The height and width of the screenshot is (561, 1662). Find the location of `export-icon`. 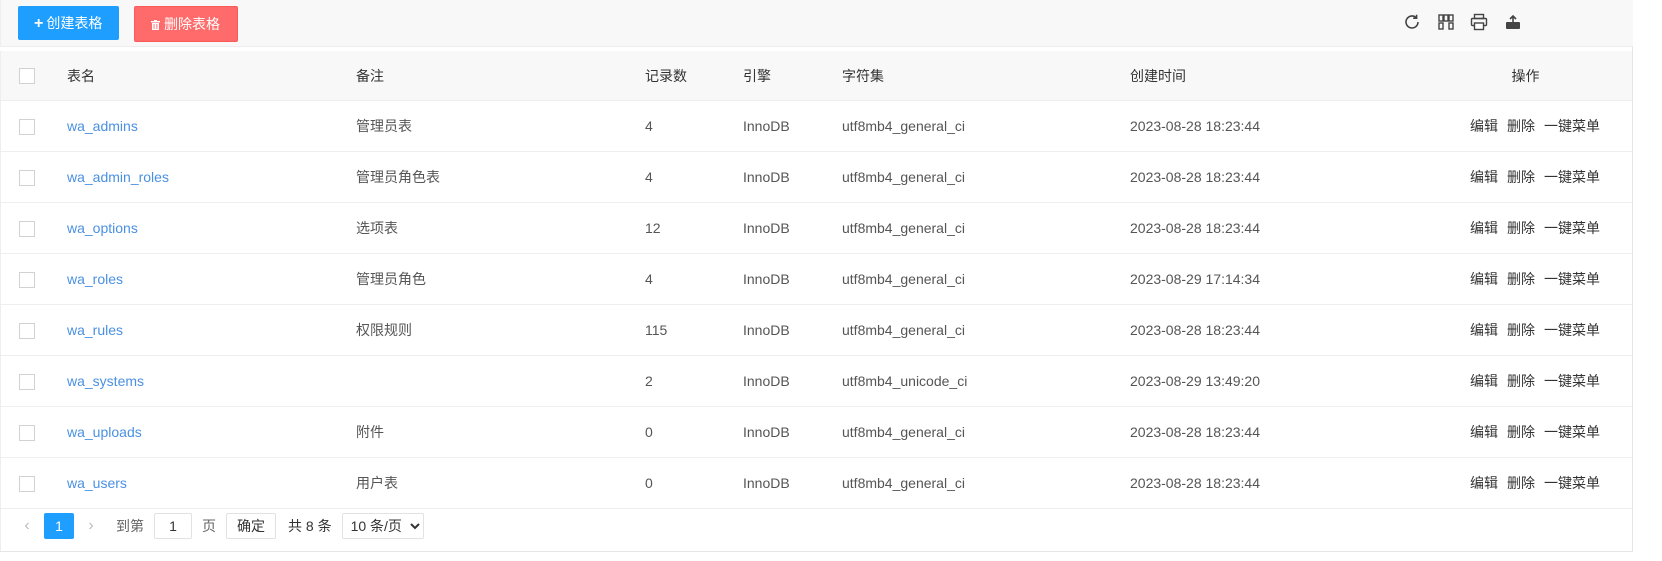

export-icon is located at coordinates (1513, 22).